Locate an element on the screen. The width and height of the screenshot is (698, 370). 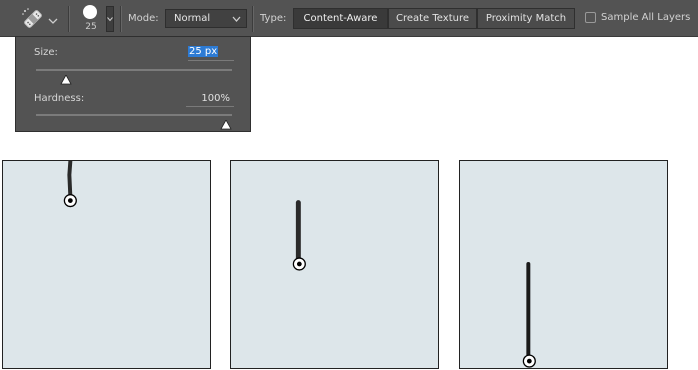
hardness-slider-track is located at coordinates (134, 115).